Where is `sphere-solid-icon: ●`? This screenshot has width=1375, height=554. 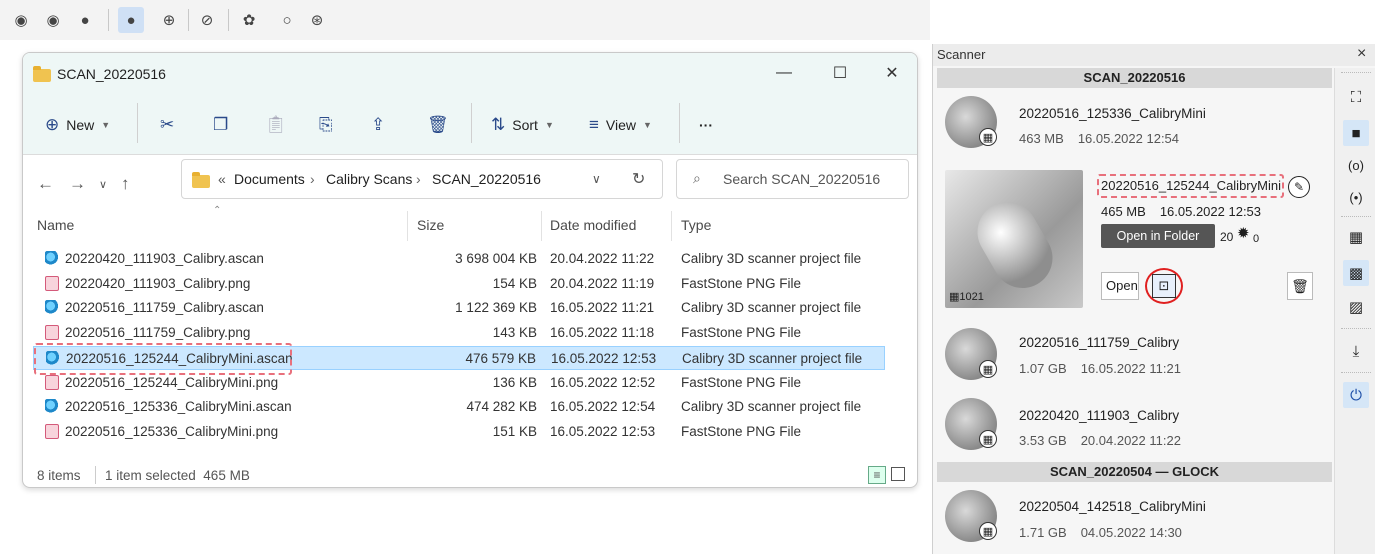
sphere-solid-icon: ● is located at coordinates (131, 20).